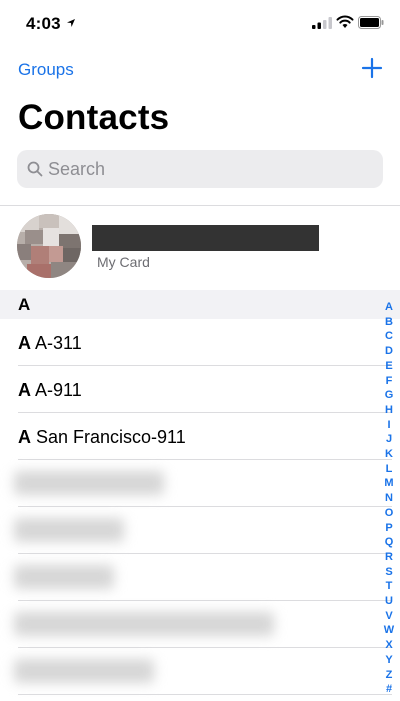 This screenshot has width=400, height=701. Describe the element at coordinates (389, 336) in the screenshot. I see `index-letter: C` at that location.